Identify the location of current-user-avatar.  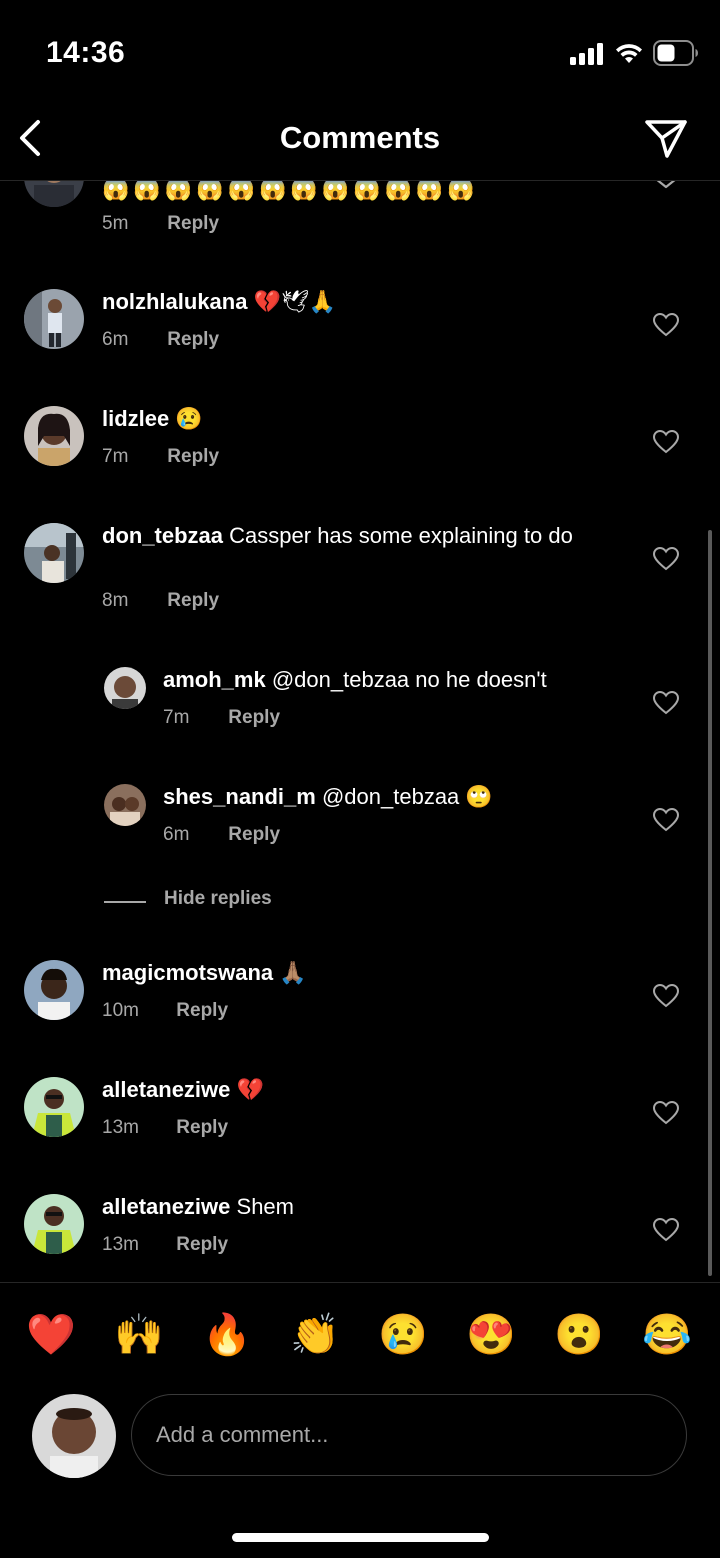
(74, 1436).